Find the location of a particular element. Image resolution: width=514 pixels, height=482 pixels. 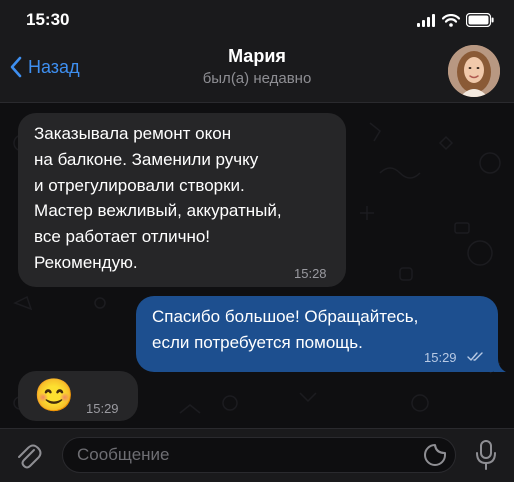

message-input-bar is located at coordinates (257, 455).